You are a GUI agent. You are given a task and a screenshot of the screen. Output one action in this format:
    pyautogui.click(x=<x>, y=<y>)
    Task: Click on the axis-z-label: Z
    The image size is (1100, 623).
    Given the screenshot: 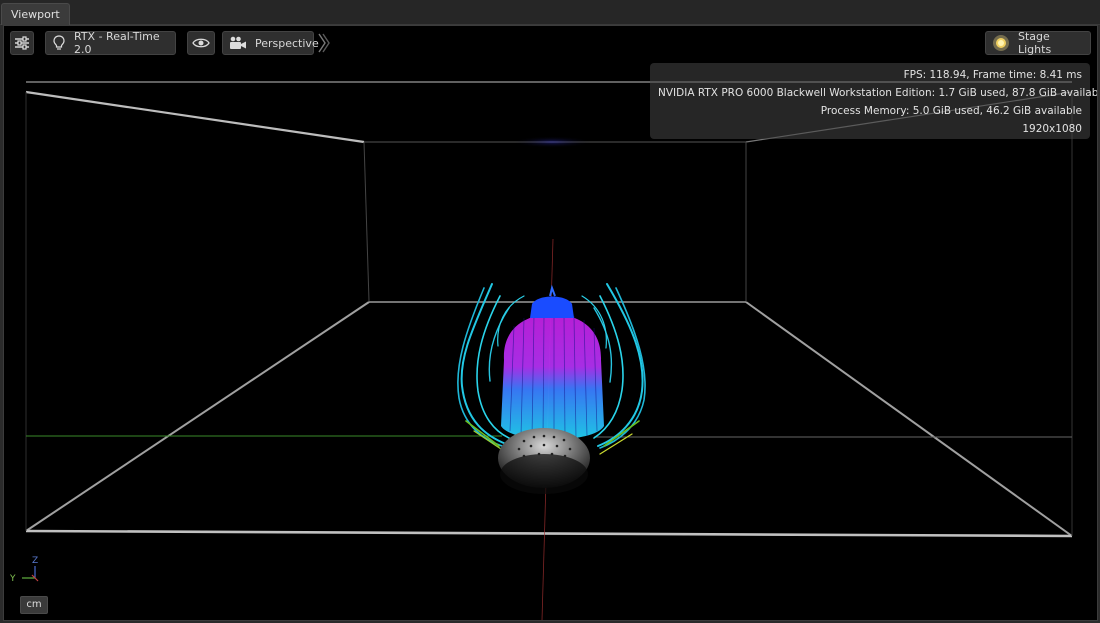 What is the action you would take?
    pyautogui.click(x=35, y=561)
    